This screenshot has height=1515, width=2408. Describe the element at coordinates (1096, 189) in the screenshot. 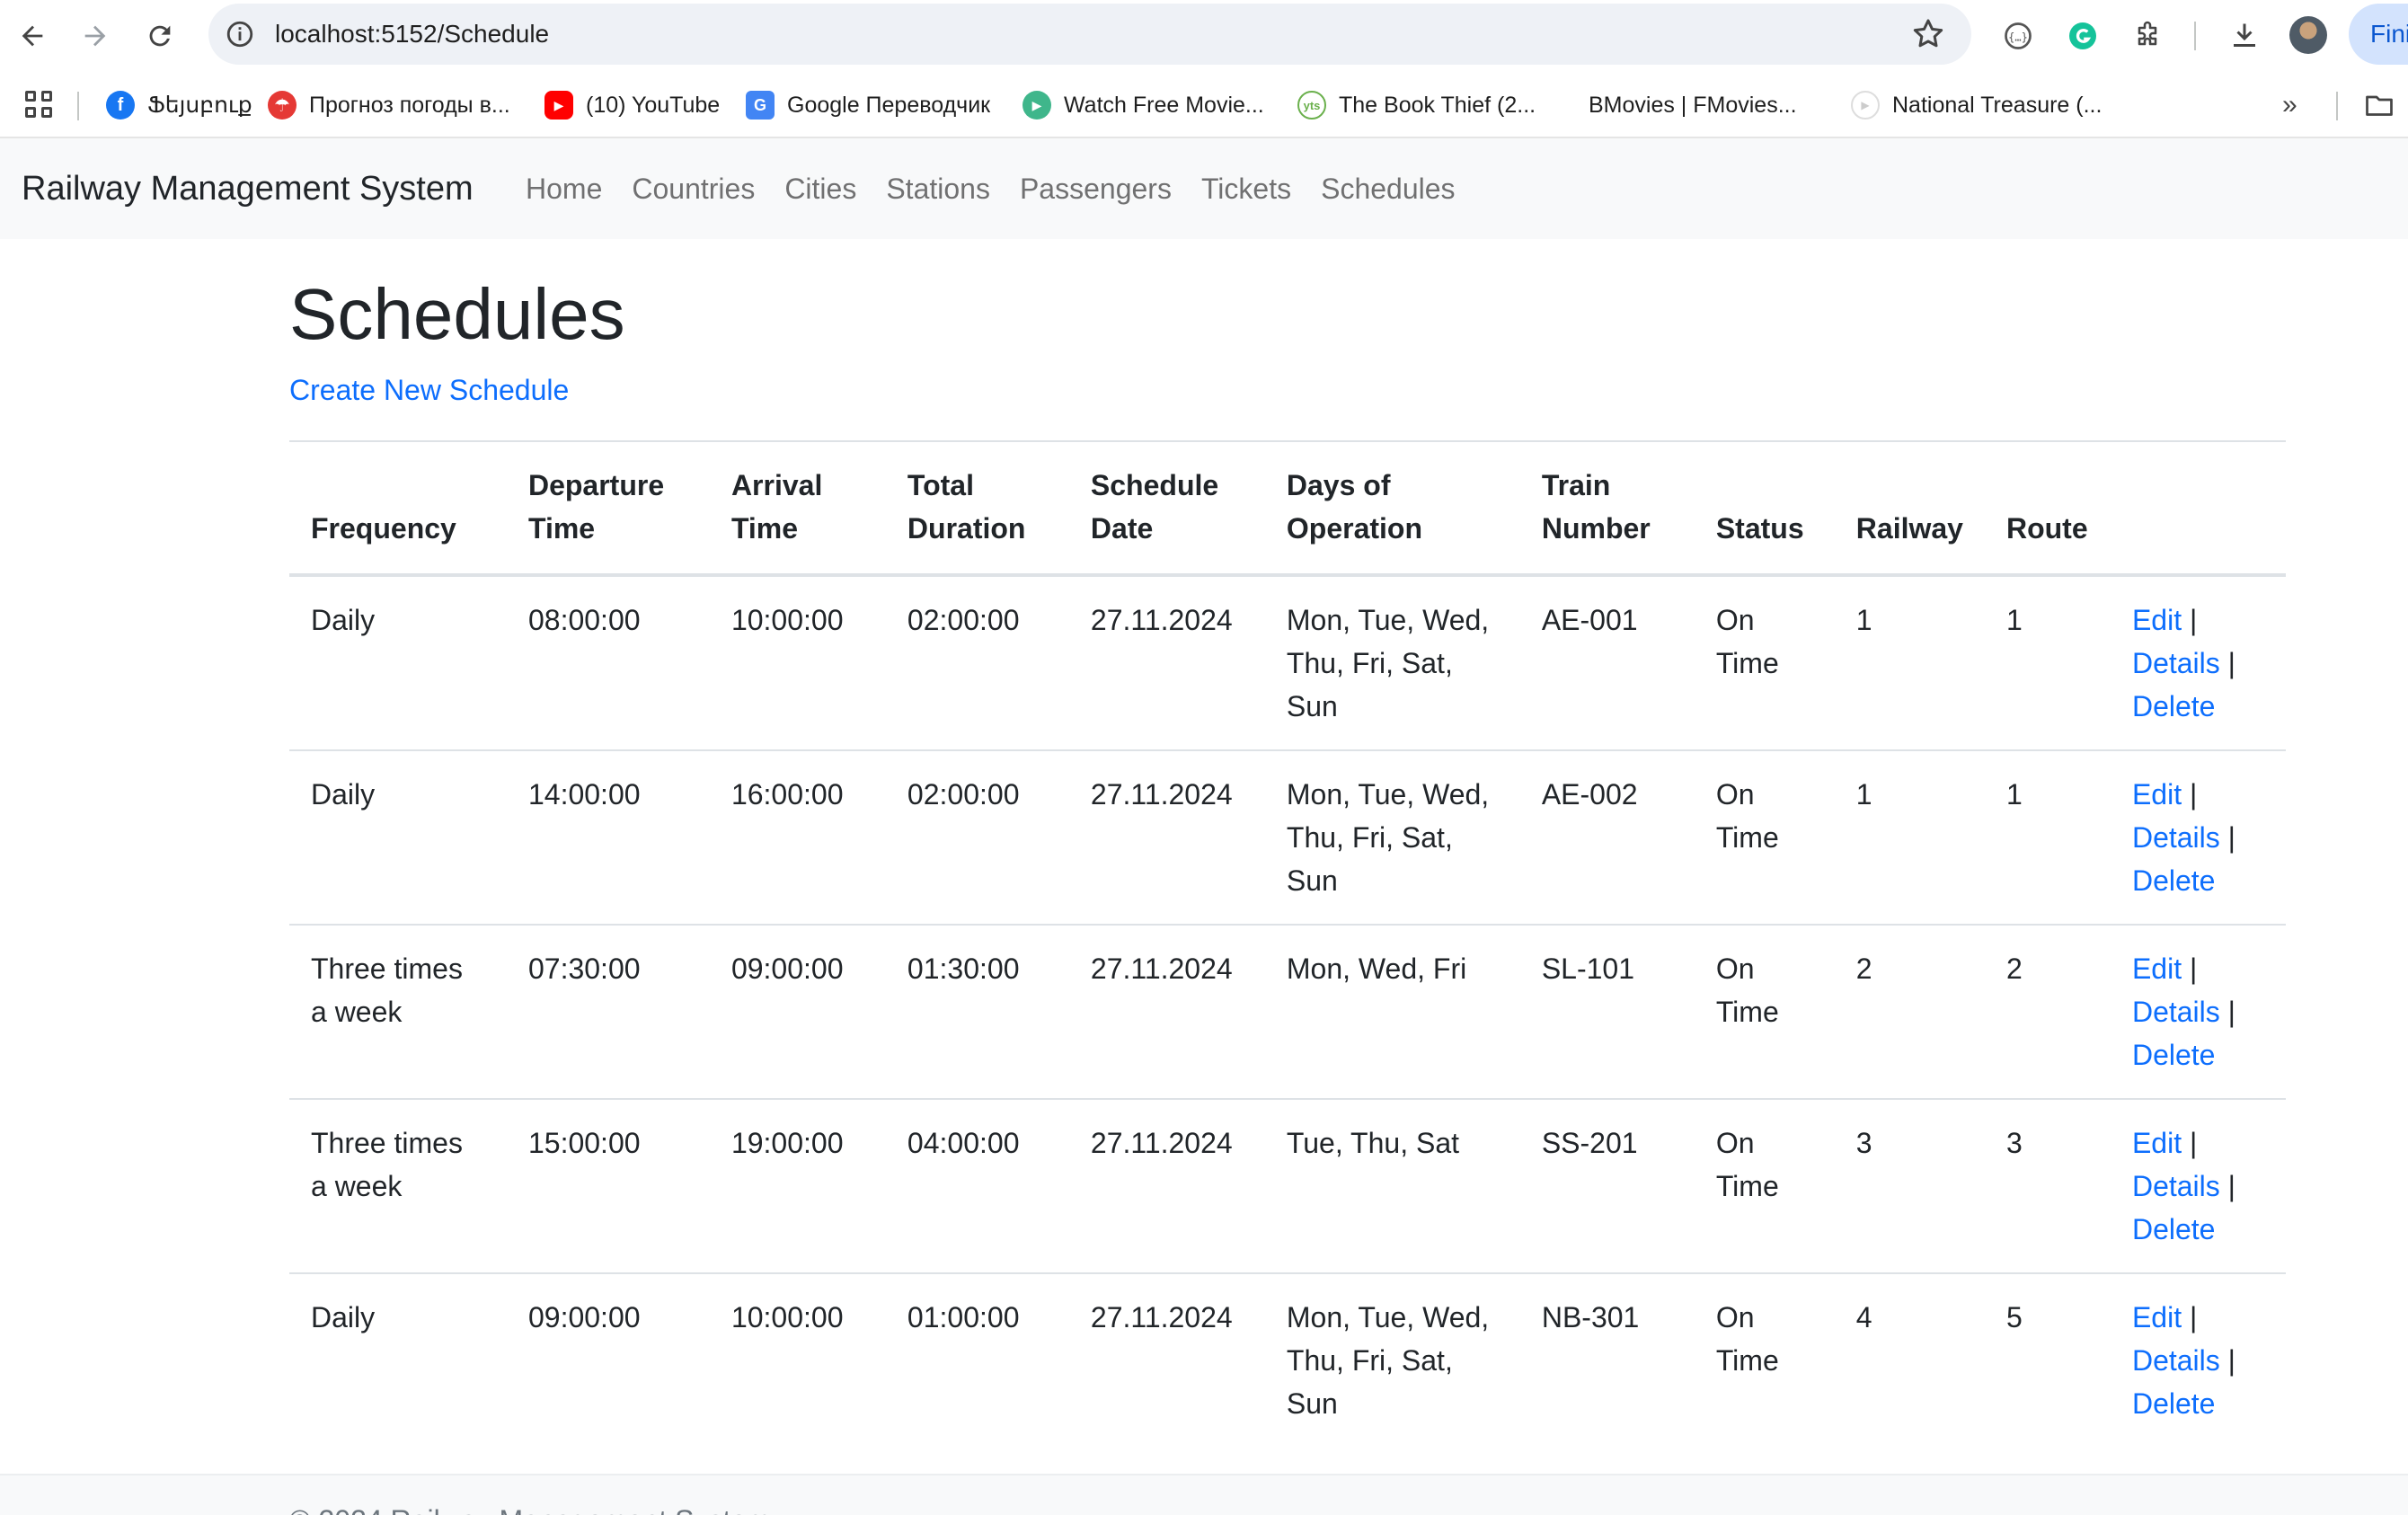

I see `nav-link-passengers: Passengers` at that location.